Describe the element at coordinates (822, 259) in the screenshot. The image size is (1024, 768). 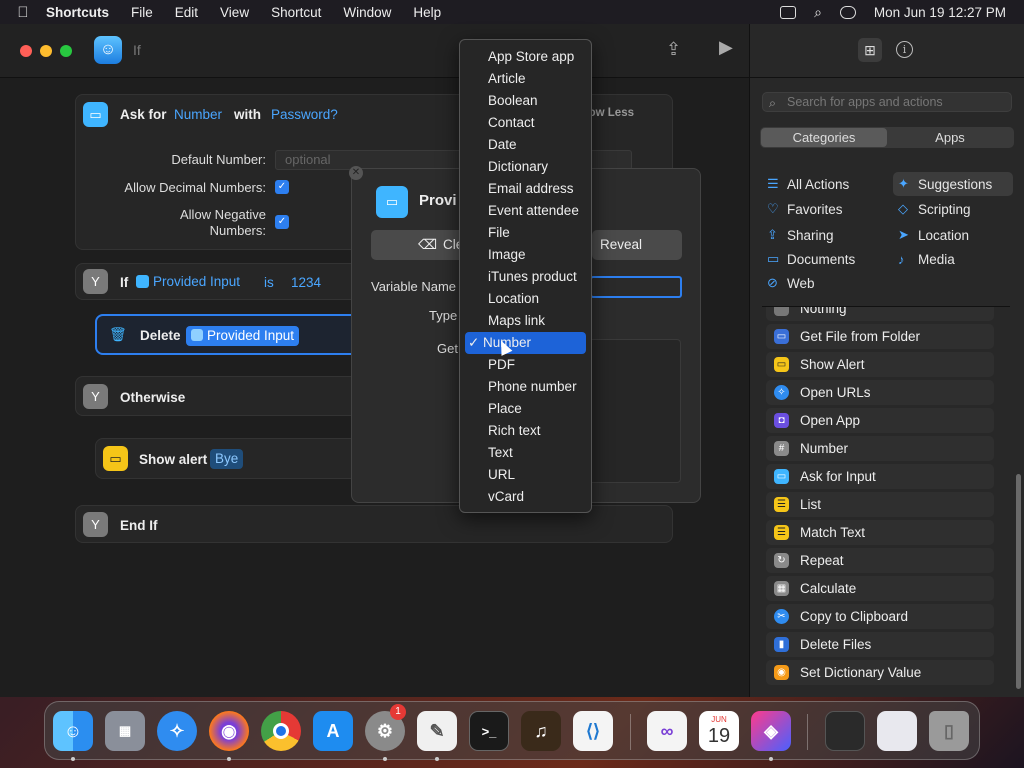
I see `category-documents: ▭ Documents` at that location.